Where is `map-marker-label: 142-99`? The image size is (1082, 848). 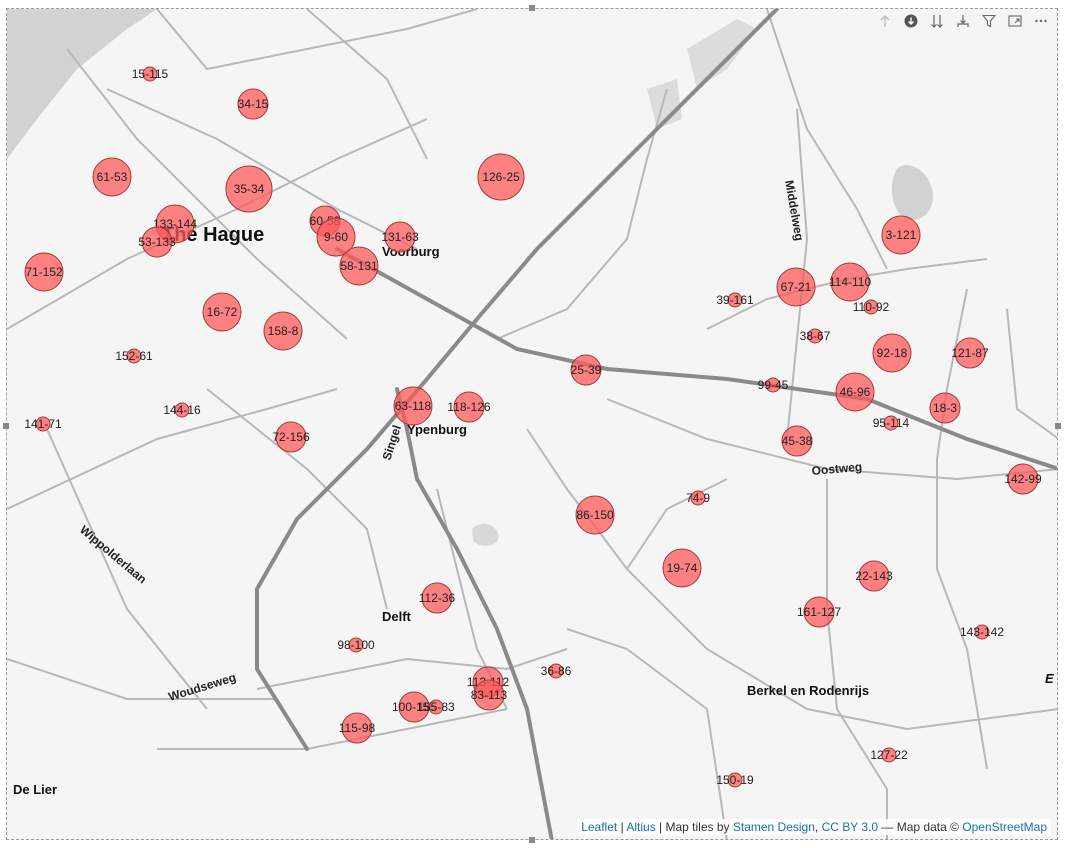
map-marker-label: 142-99 is located at coordinates (1023, 479).